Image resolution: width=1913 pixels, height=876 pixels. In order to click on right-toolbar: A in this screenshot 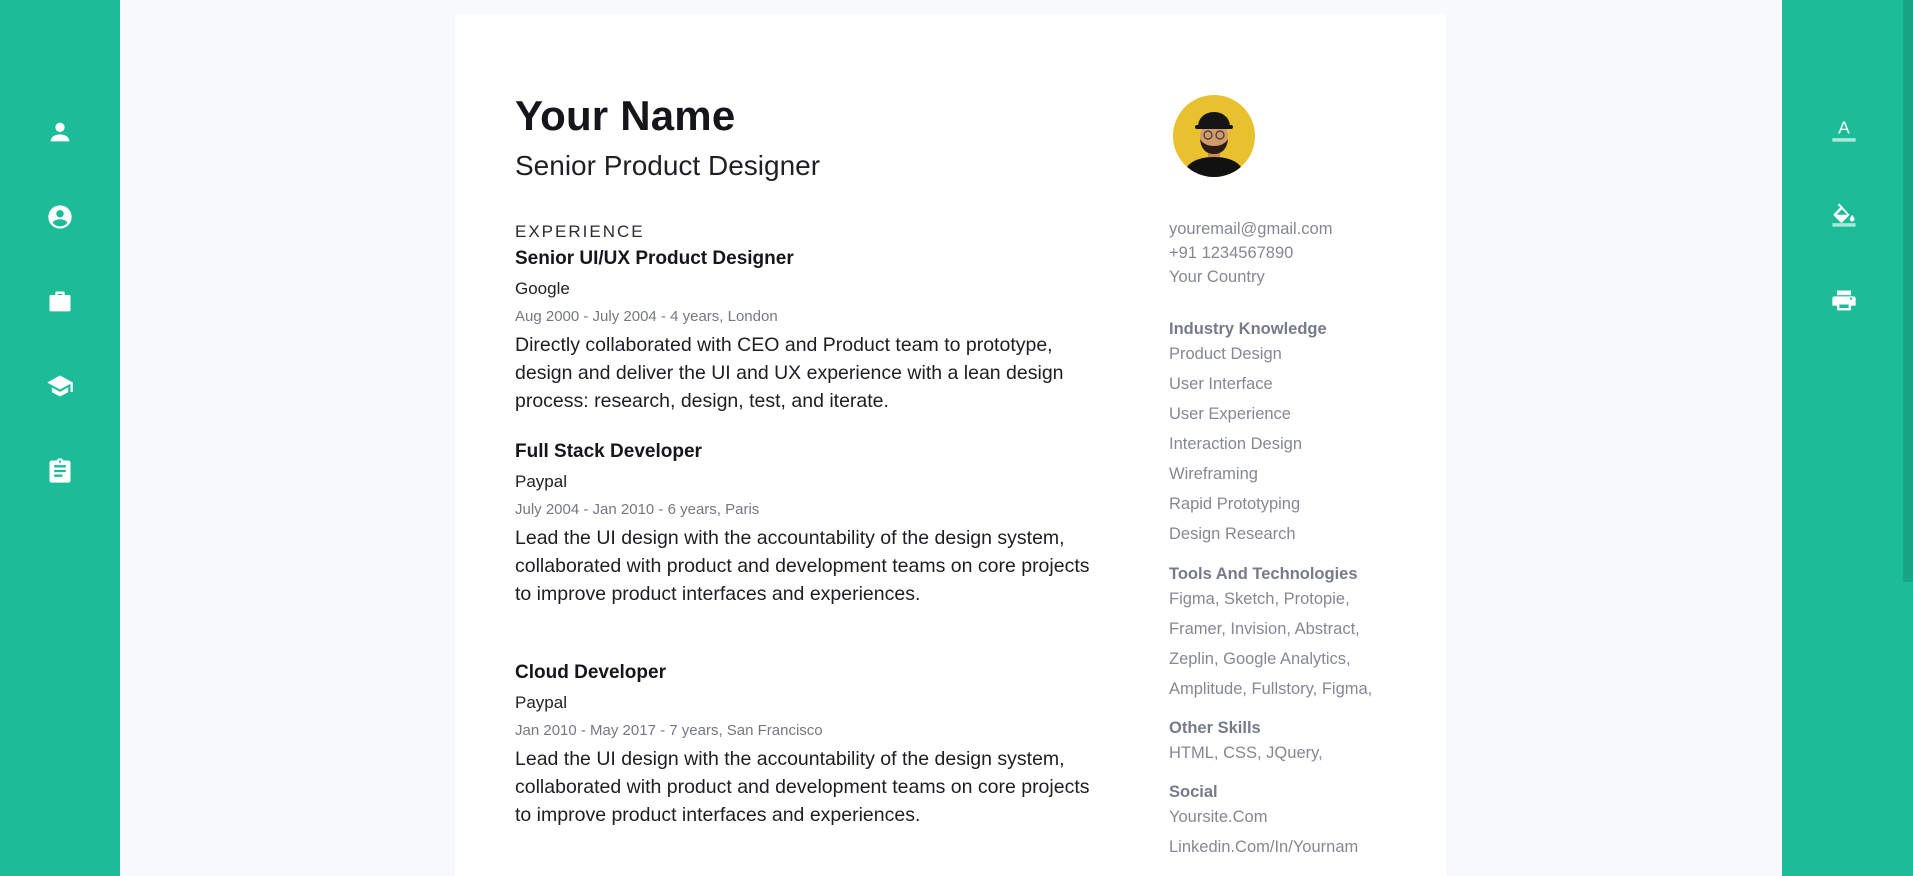, I will do `click(1847, 438)`.